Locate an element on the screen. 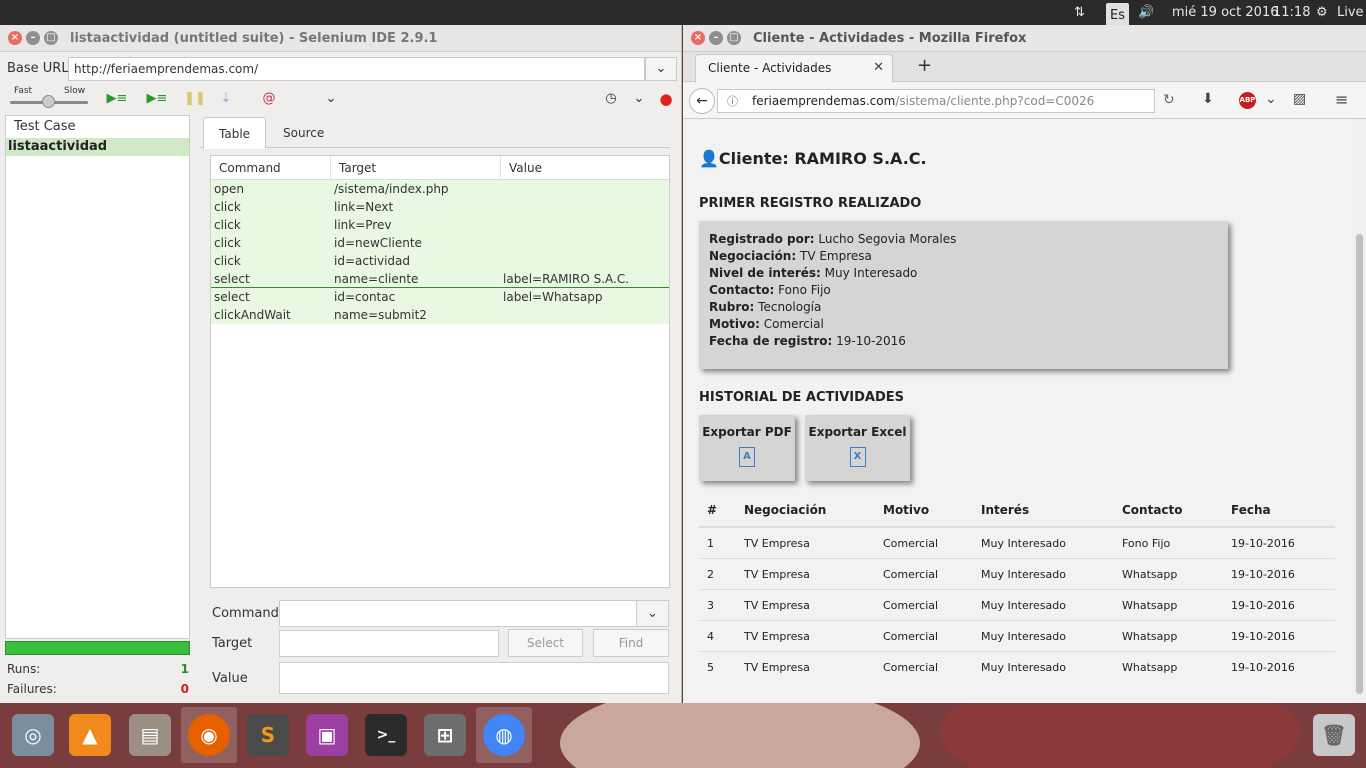 The image size is (1366, 768). runs-value: 1 is located at coordinates (184, 669).